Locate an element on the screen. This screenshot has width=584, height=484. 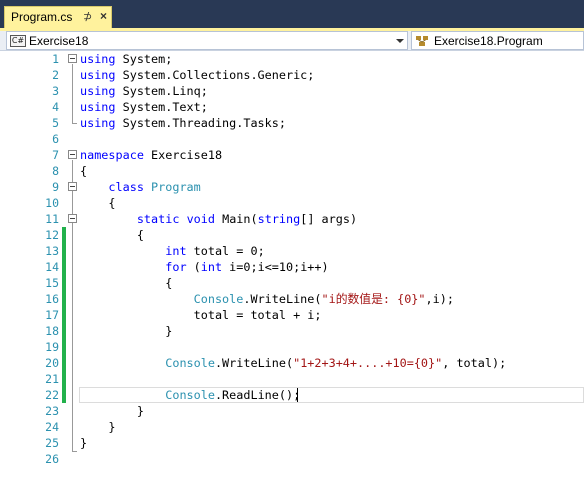
code-text: Console.ReadLine(); is located at coordinates (190, 395).